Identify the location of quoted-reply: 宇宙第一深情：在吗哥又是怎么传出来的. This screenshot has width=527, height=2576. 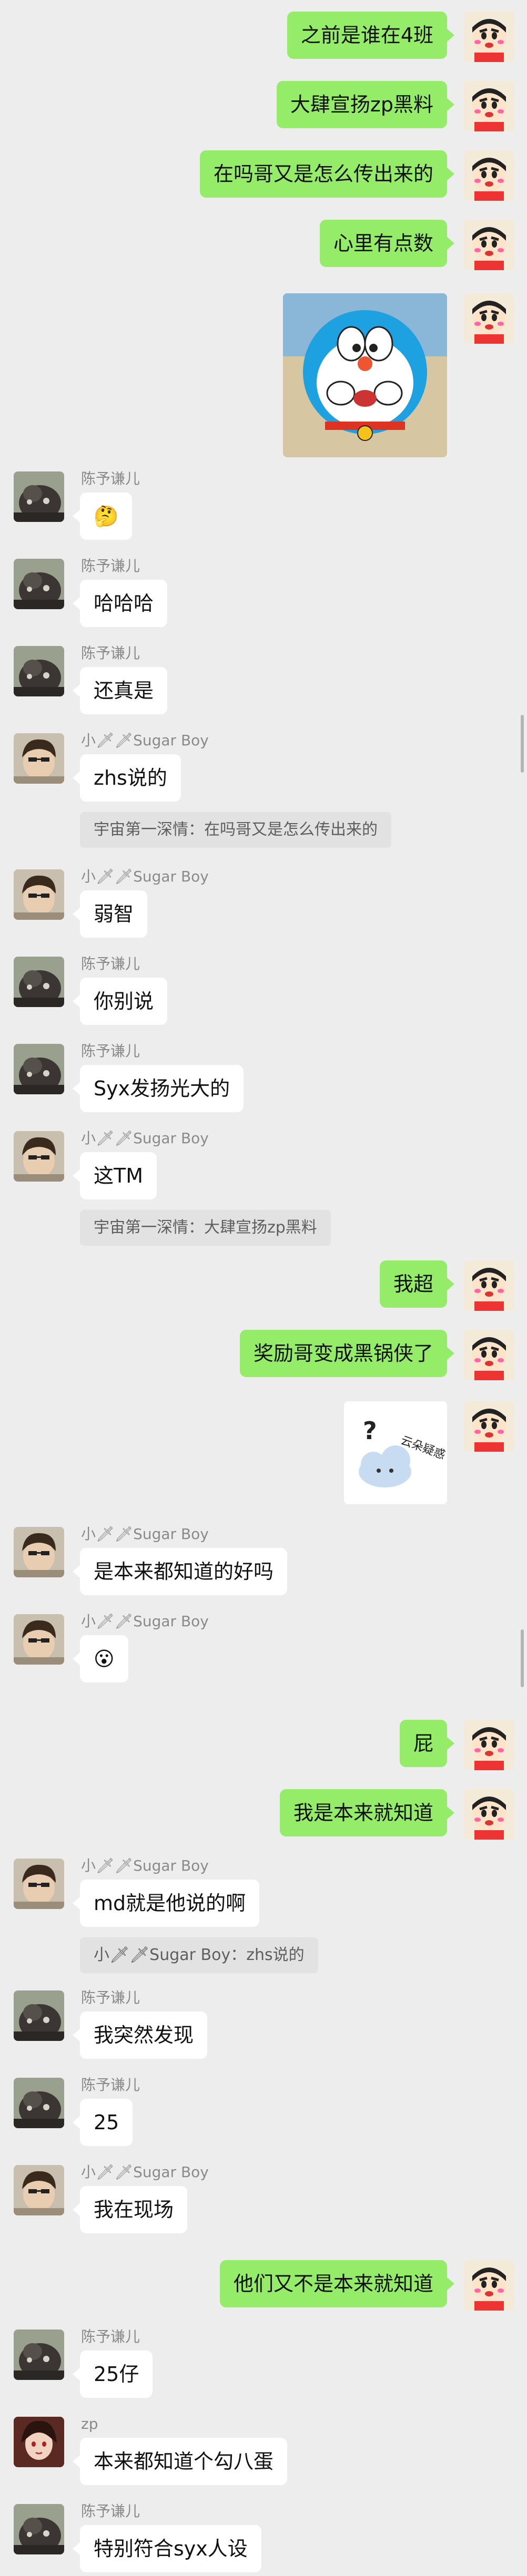
(235, 830).